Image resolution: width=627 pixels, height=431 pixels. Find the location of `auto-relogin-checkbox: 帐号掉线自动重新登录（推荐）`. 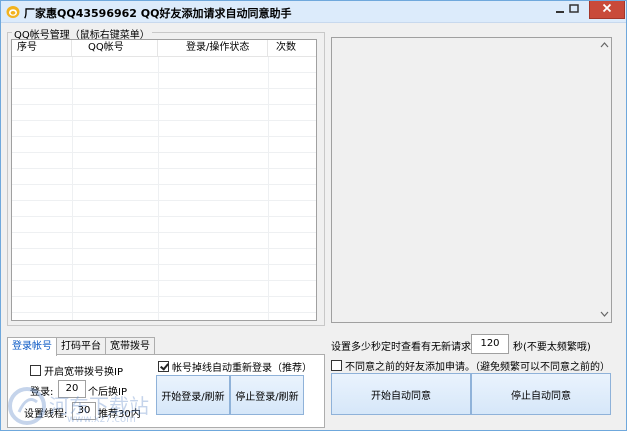

auto-relogin-checkbox: 帐号掉线自动重新登录（推荐） is located at coordinates (235, 366).